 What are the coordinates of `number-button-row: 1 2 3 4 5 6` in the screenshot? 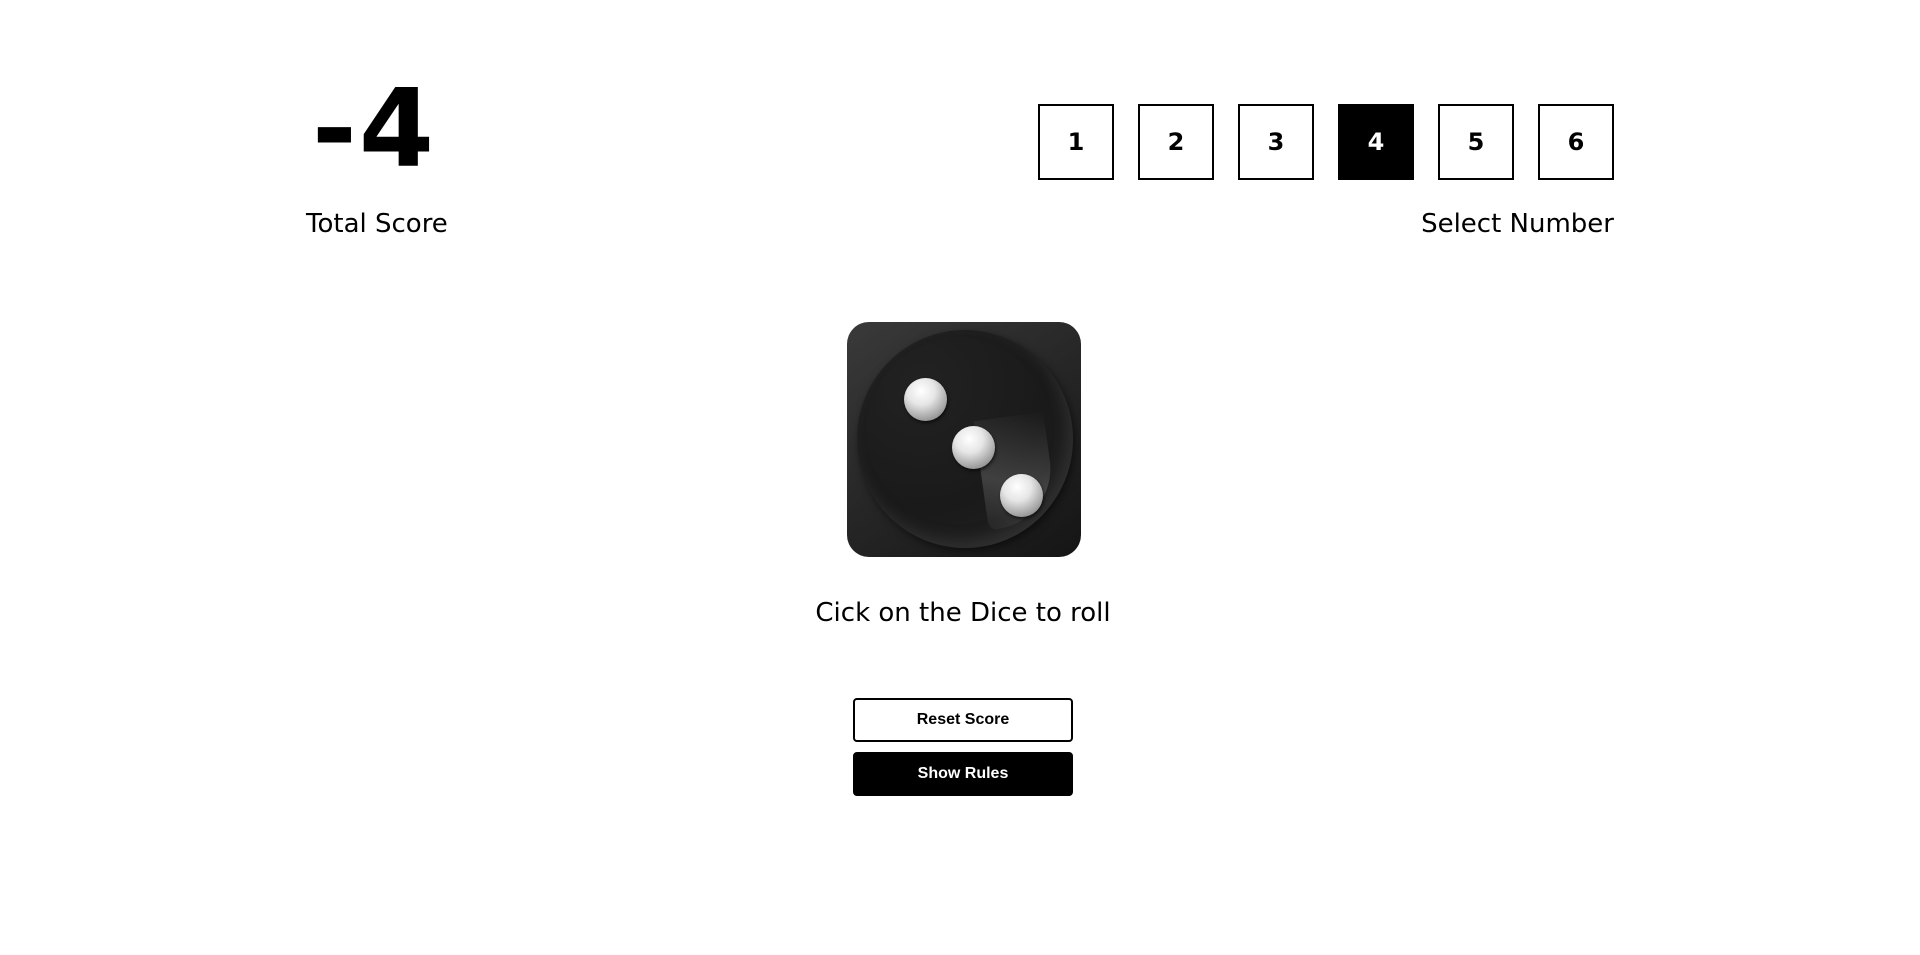 It's located at (1326, 142).